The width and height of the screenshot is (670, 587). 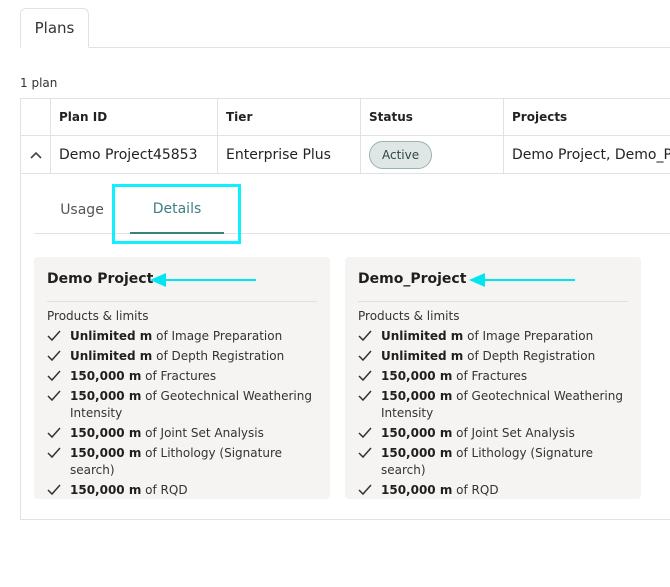 What do you see at coordinates (345, 28) in the screenshot?
I see `tab-bar: Plans` at bounding box center [345, 28].